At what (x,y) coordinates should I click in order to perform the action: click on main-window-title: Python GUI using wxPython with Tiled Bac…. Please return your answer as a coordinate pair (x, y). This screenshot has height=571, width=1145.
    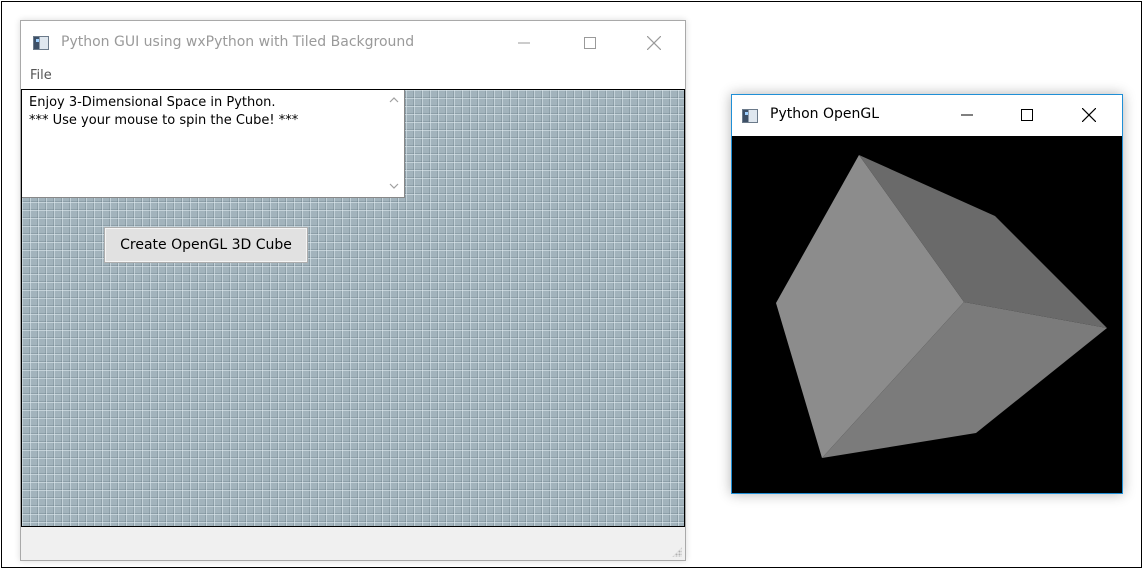
    Looking at the image, I should click on (238, 42).